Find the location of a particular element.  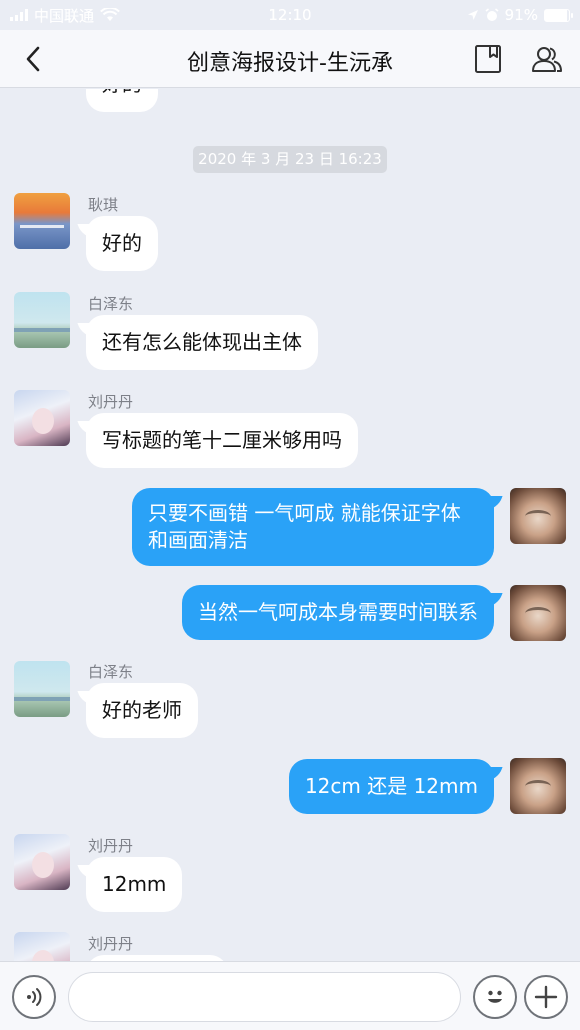

message-bubble: 好的老师 is located at coordinates (142, 710).